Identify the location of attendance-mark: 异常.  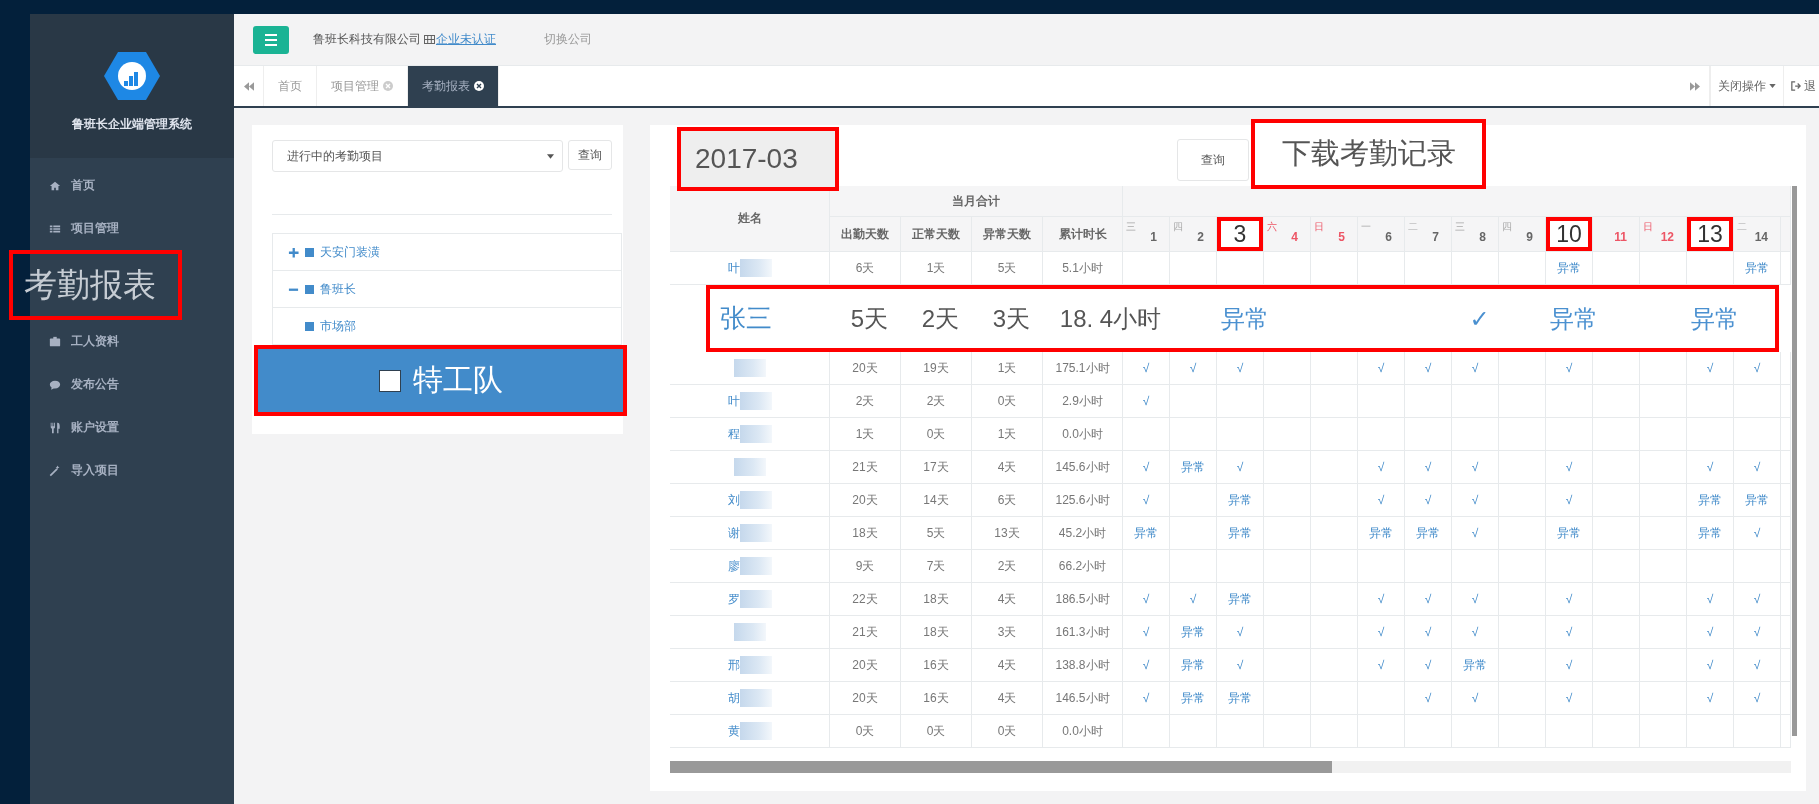
(1714, 318).